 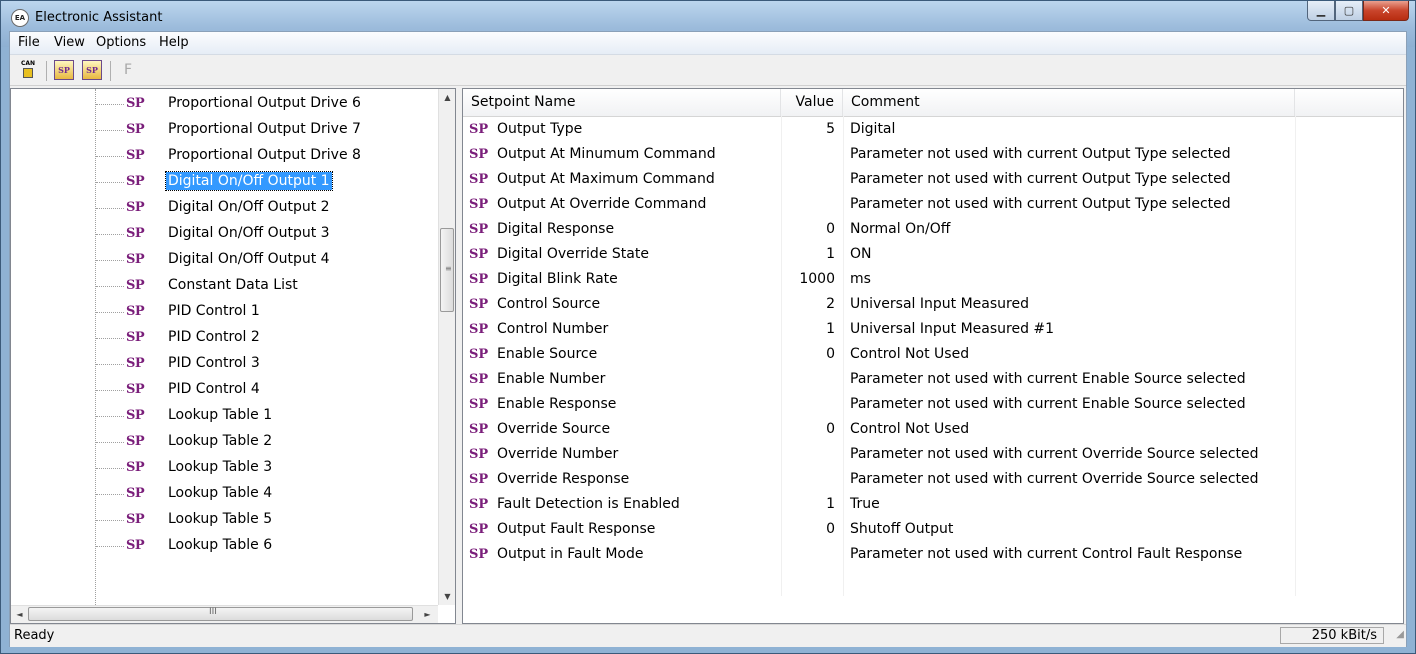 I want to click on tree-item: SP Lookup Table 1, so click(x=224, y=416).